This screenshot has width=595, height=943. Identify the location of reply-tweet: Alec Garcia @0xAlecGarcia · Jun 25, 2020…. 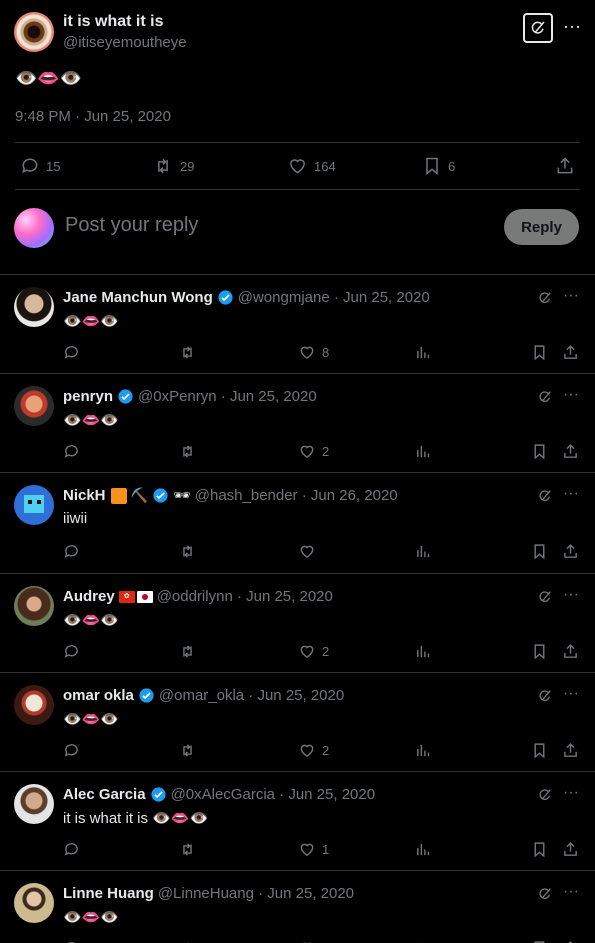
(297, 821).